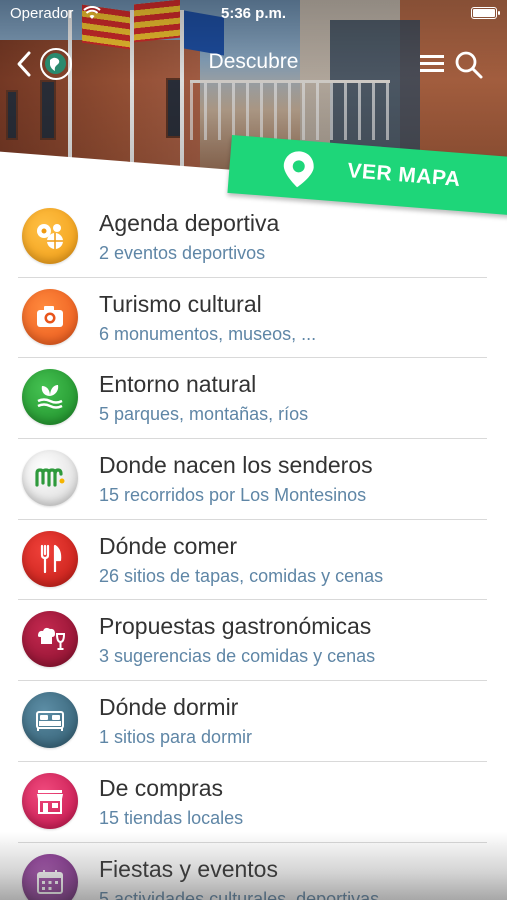  What do you see at coordinates (176, 737) in the screenshot?
I see `item-subtitle: 1 sitios para dormir` at bounding box center [176, 737].